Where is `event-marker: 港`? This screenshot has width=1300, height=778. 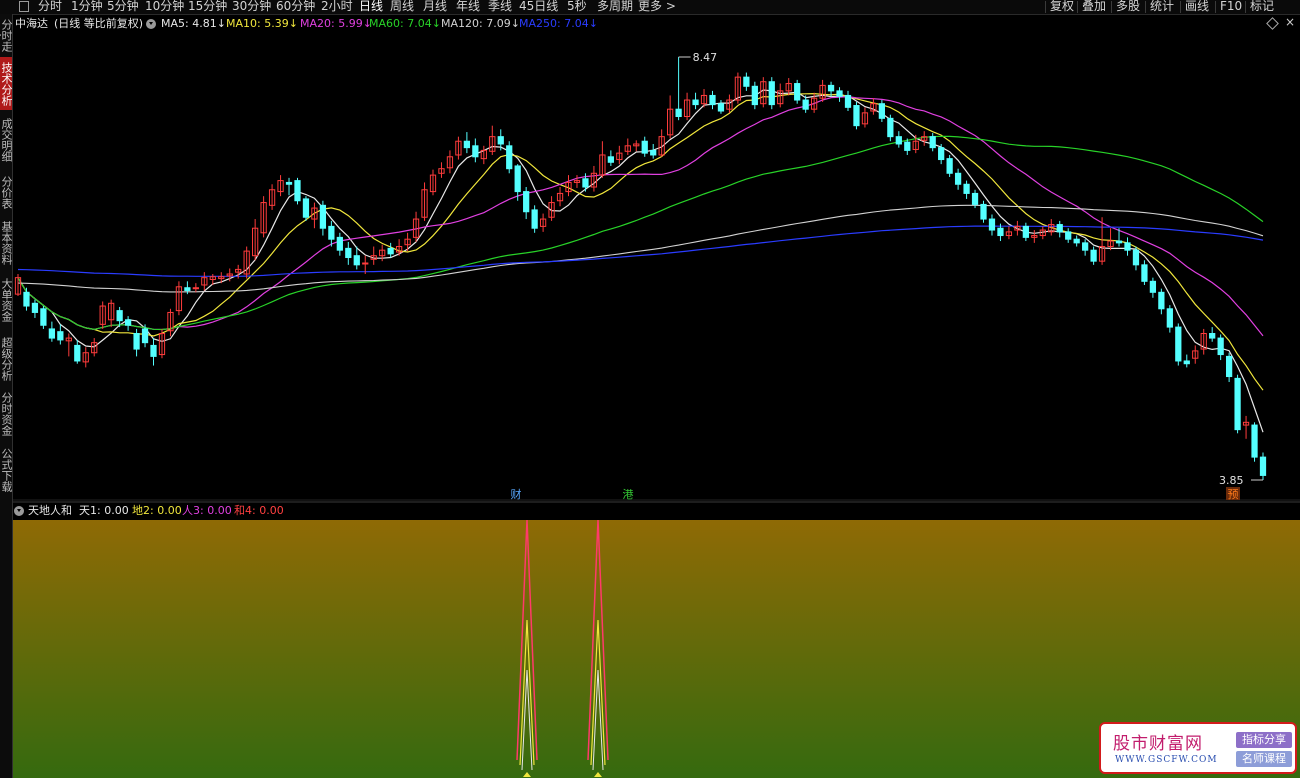 event-marker: 港 is located at coordinates (628, 494).